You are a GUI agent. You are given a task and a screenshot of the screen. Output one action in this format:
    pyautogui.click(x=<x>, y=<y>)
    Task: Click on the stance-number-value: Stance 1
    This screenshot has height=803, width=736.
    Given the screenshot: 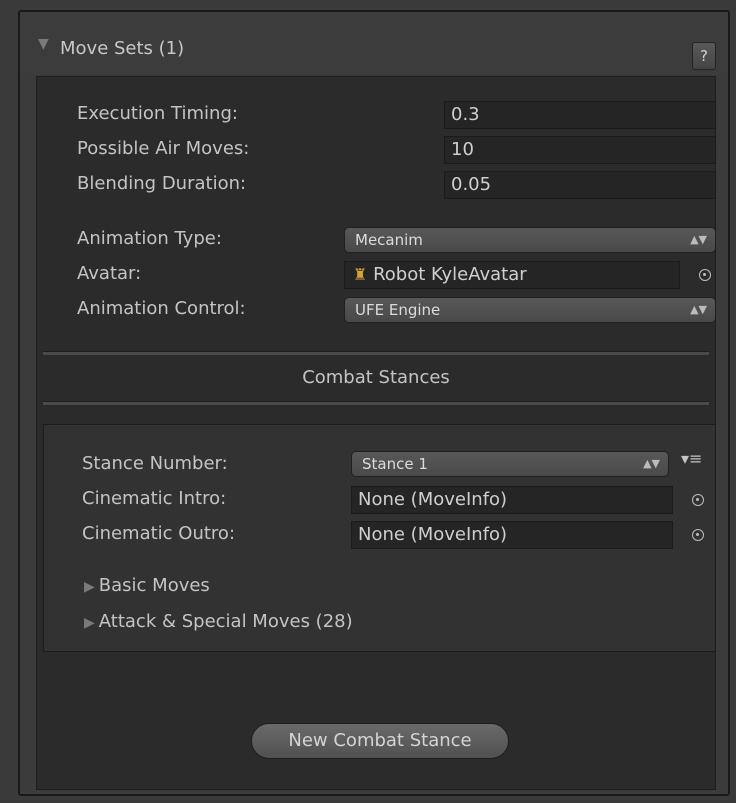 What is the action you would take?
    pyautogui.click(x=395, y=464)
    